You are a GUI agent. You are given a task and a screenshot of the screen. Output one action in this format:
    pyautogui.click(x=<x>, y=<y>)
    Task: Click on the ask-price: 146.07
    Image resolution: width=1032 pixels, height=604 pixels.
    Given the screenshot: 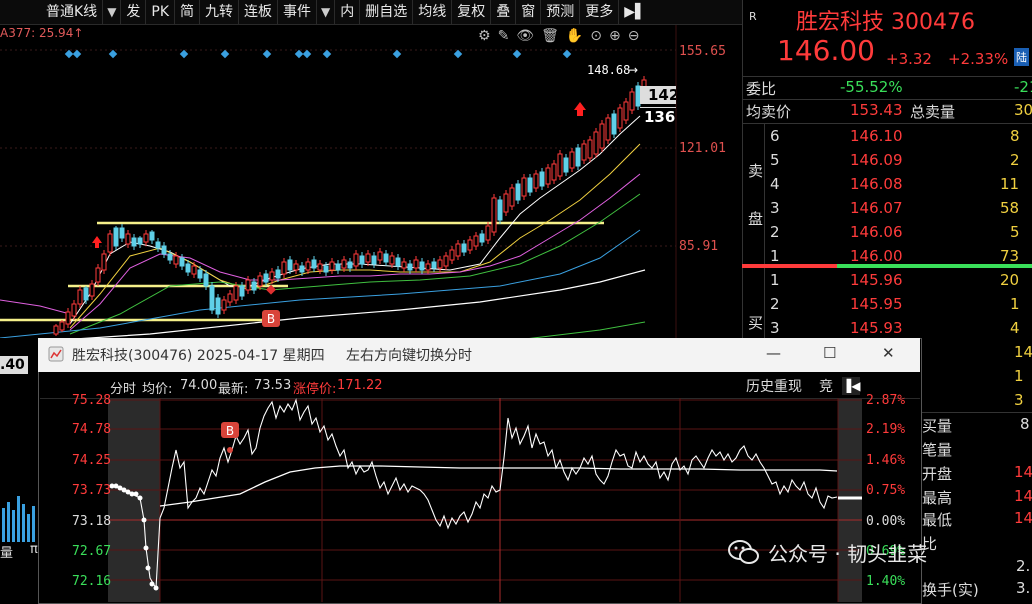 What is the action you would take?
    pyautogui.click(x=876, y=208)
    